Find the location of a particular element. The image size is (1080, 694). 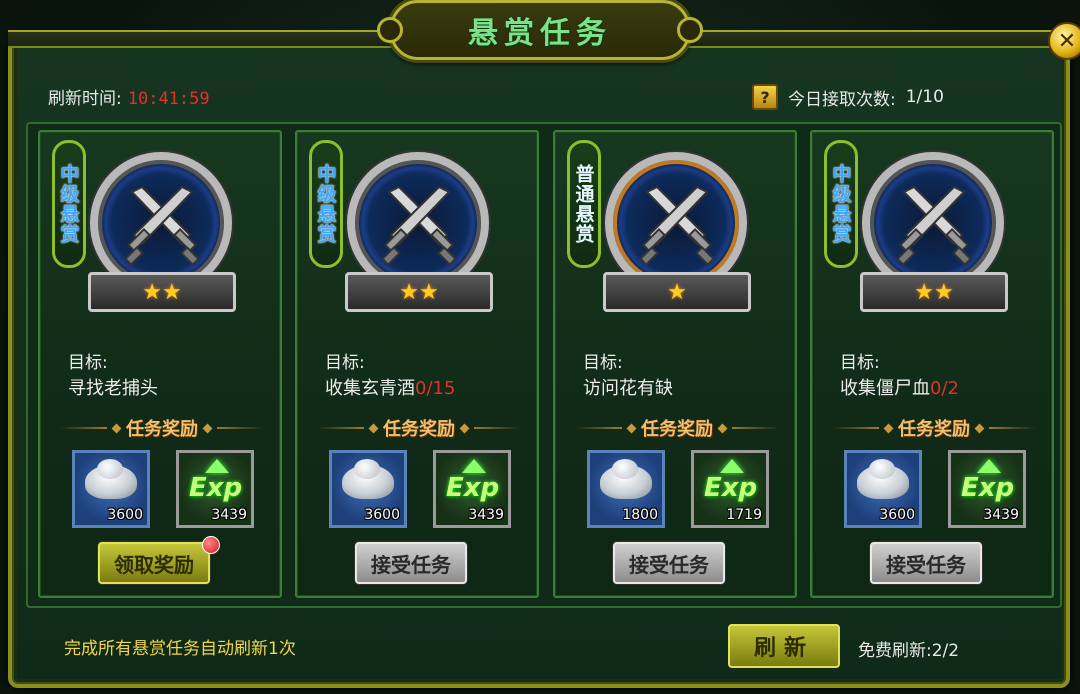

help-icon-glyph: ? is located at coordinates (765, 97).